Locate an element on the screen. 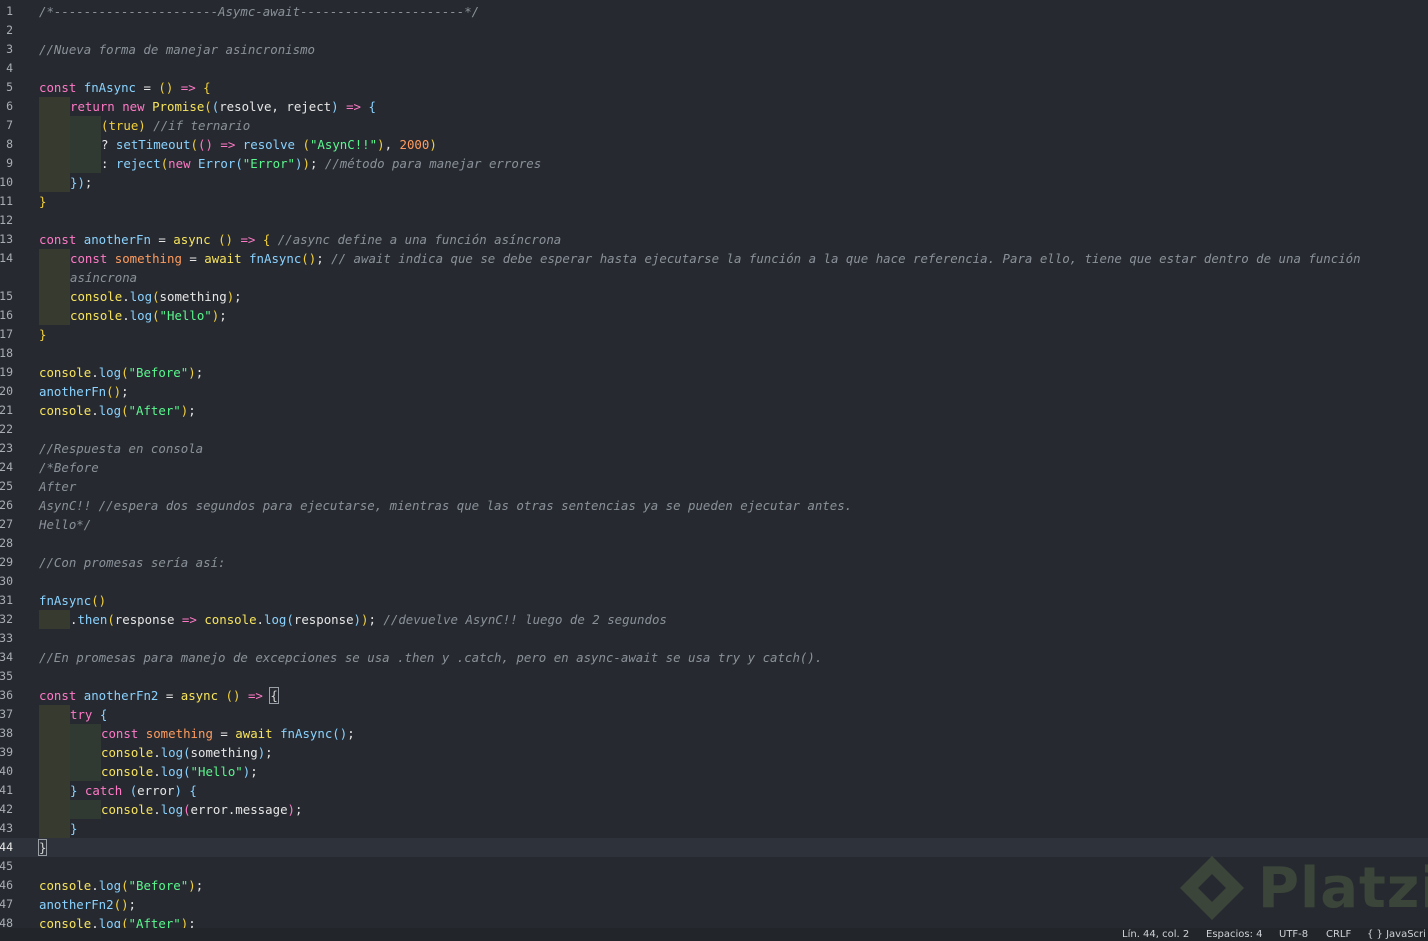  code-text: asíncrona is located at coordinates (88, 277).